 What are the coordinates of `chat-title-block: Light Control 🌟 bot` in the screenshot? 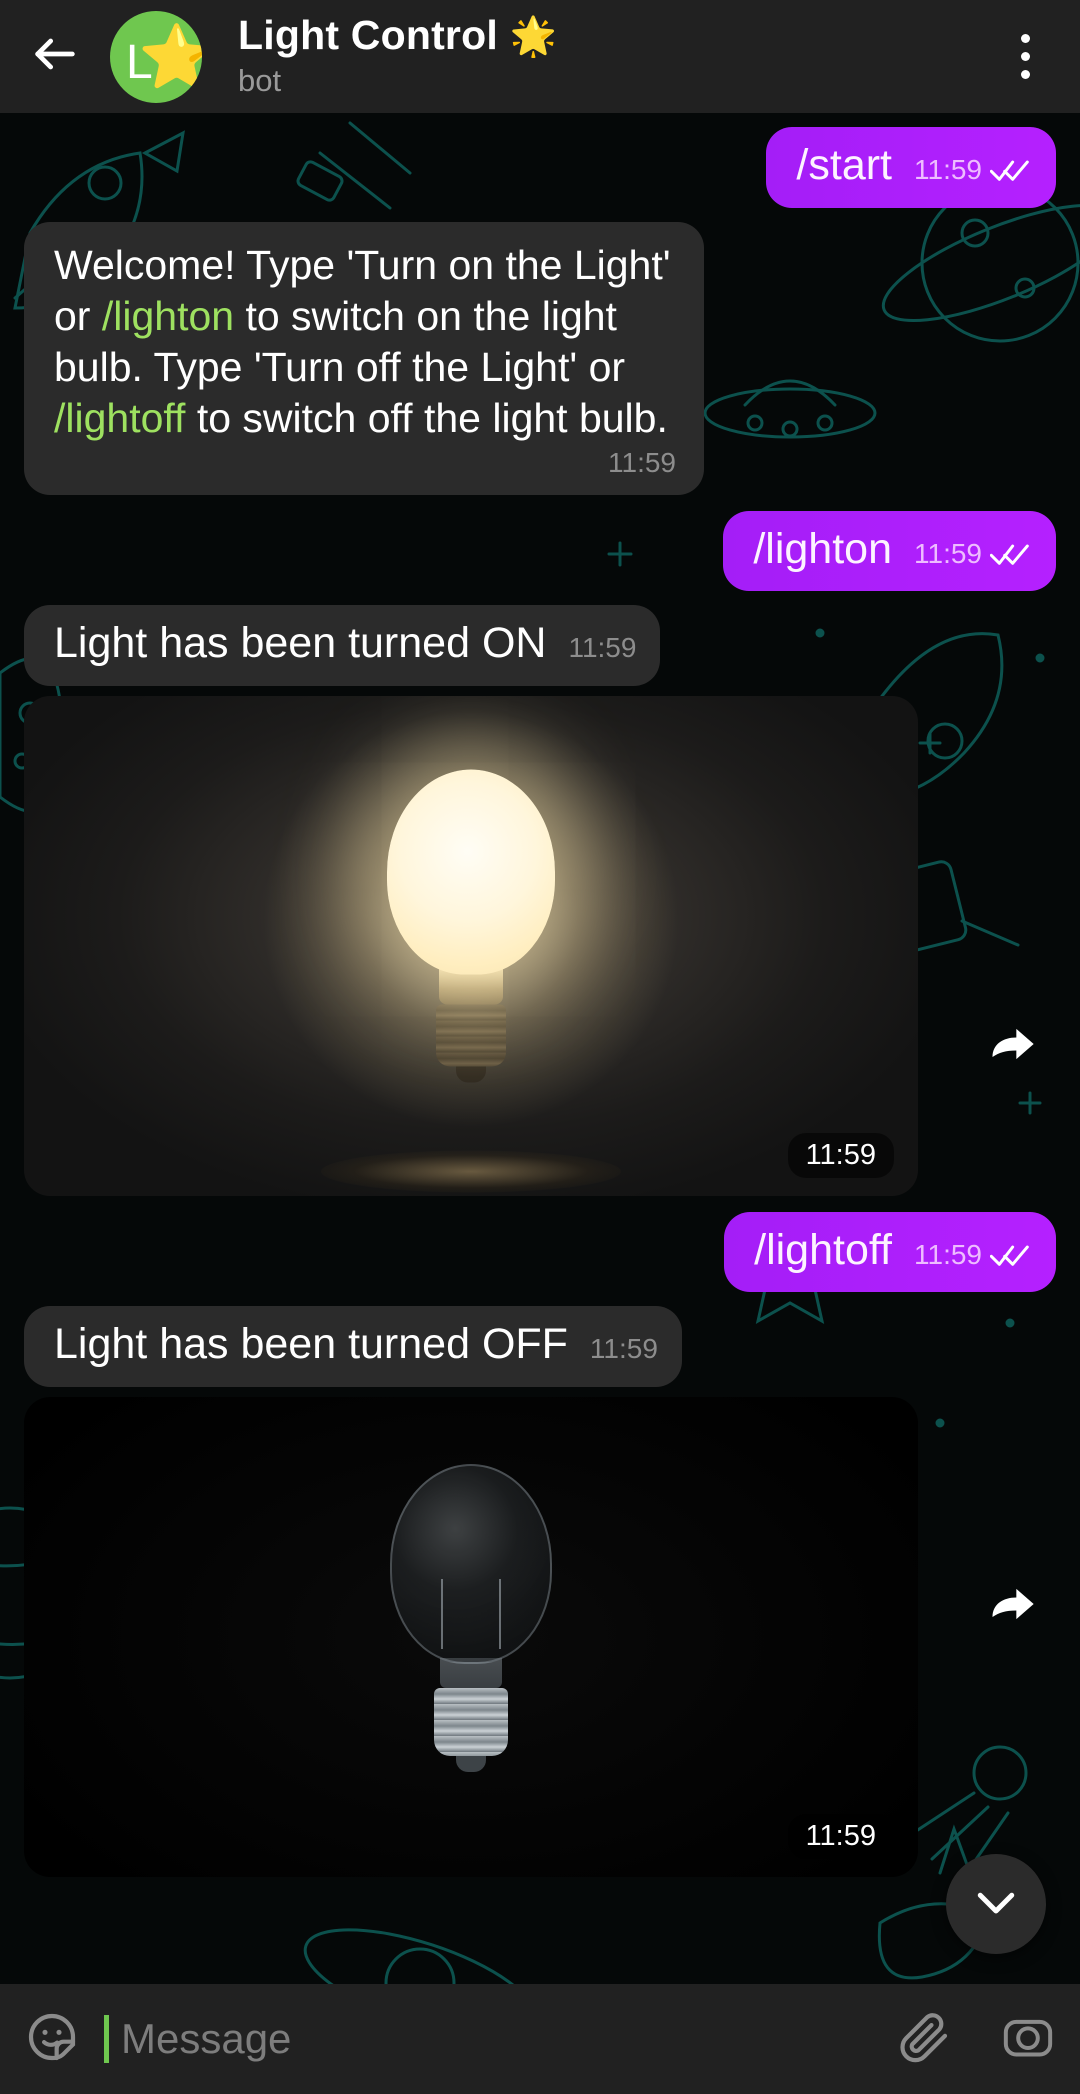 It's located at (397, 57).